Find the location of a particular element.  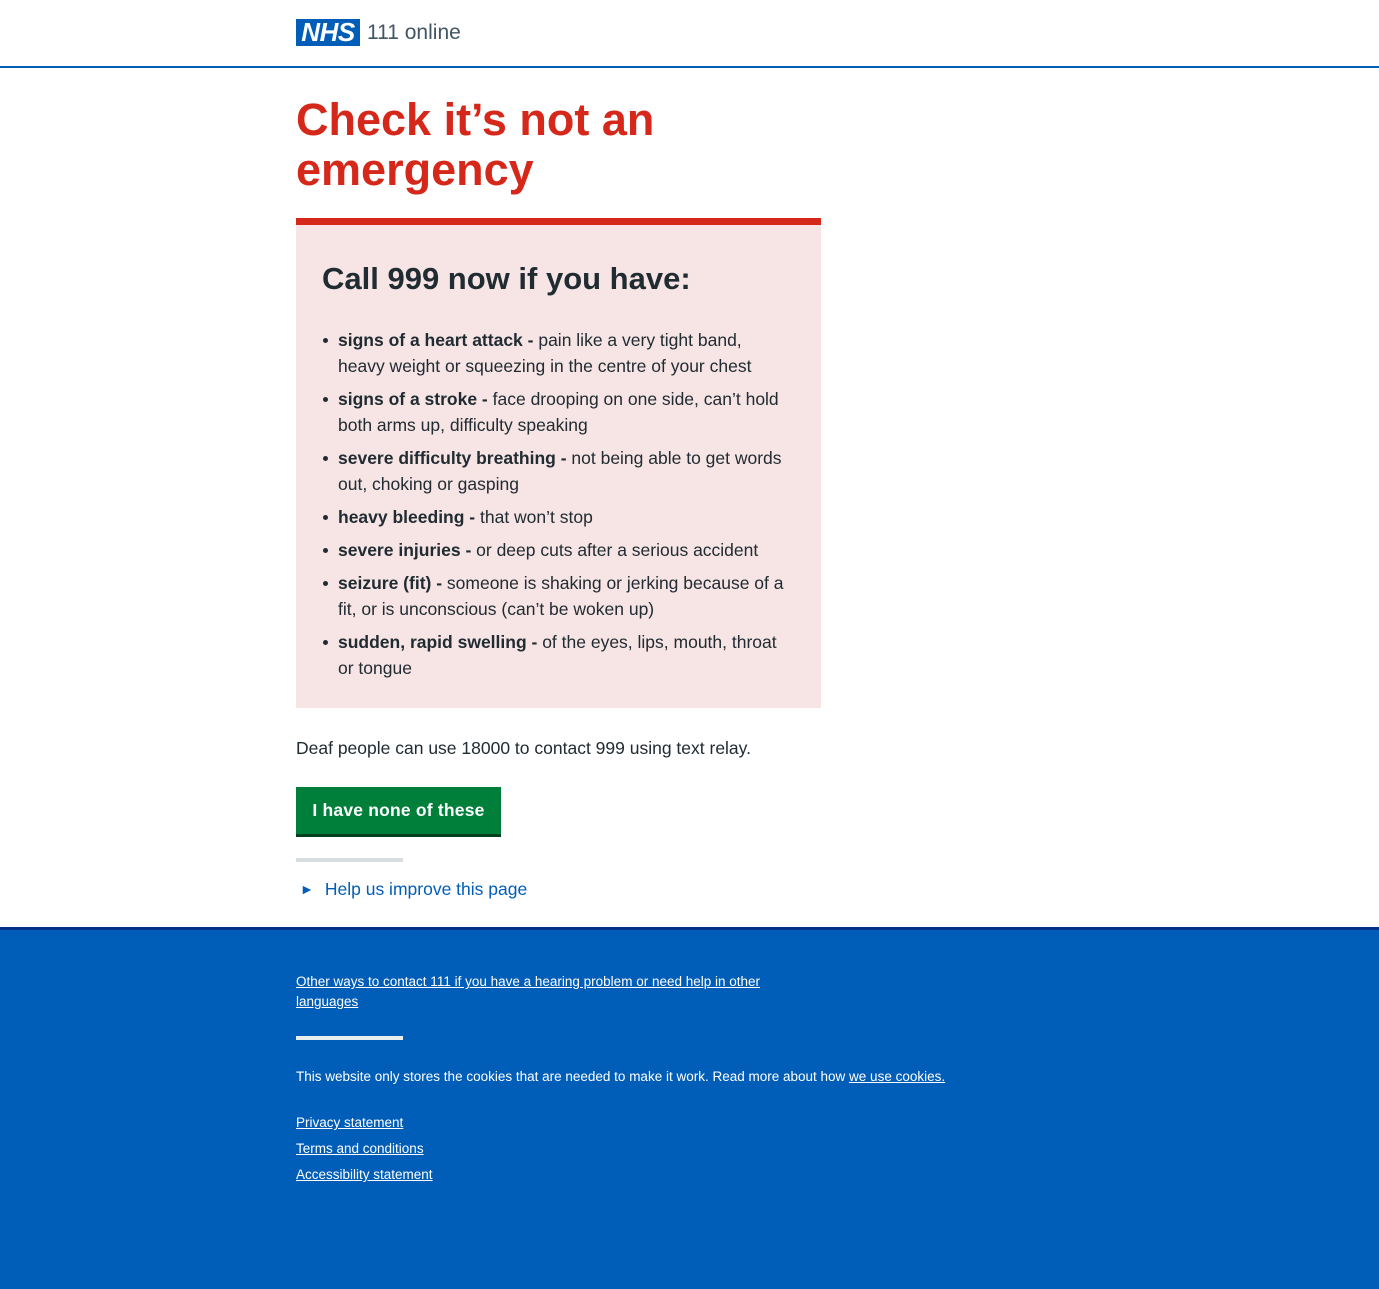

home-link: NHS 111 online is located at coordinates (378, 32).